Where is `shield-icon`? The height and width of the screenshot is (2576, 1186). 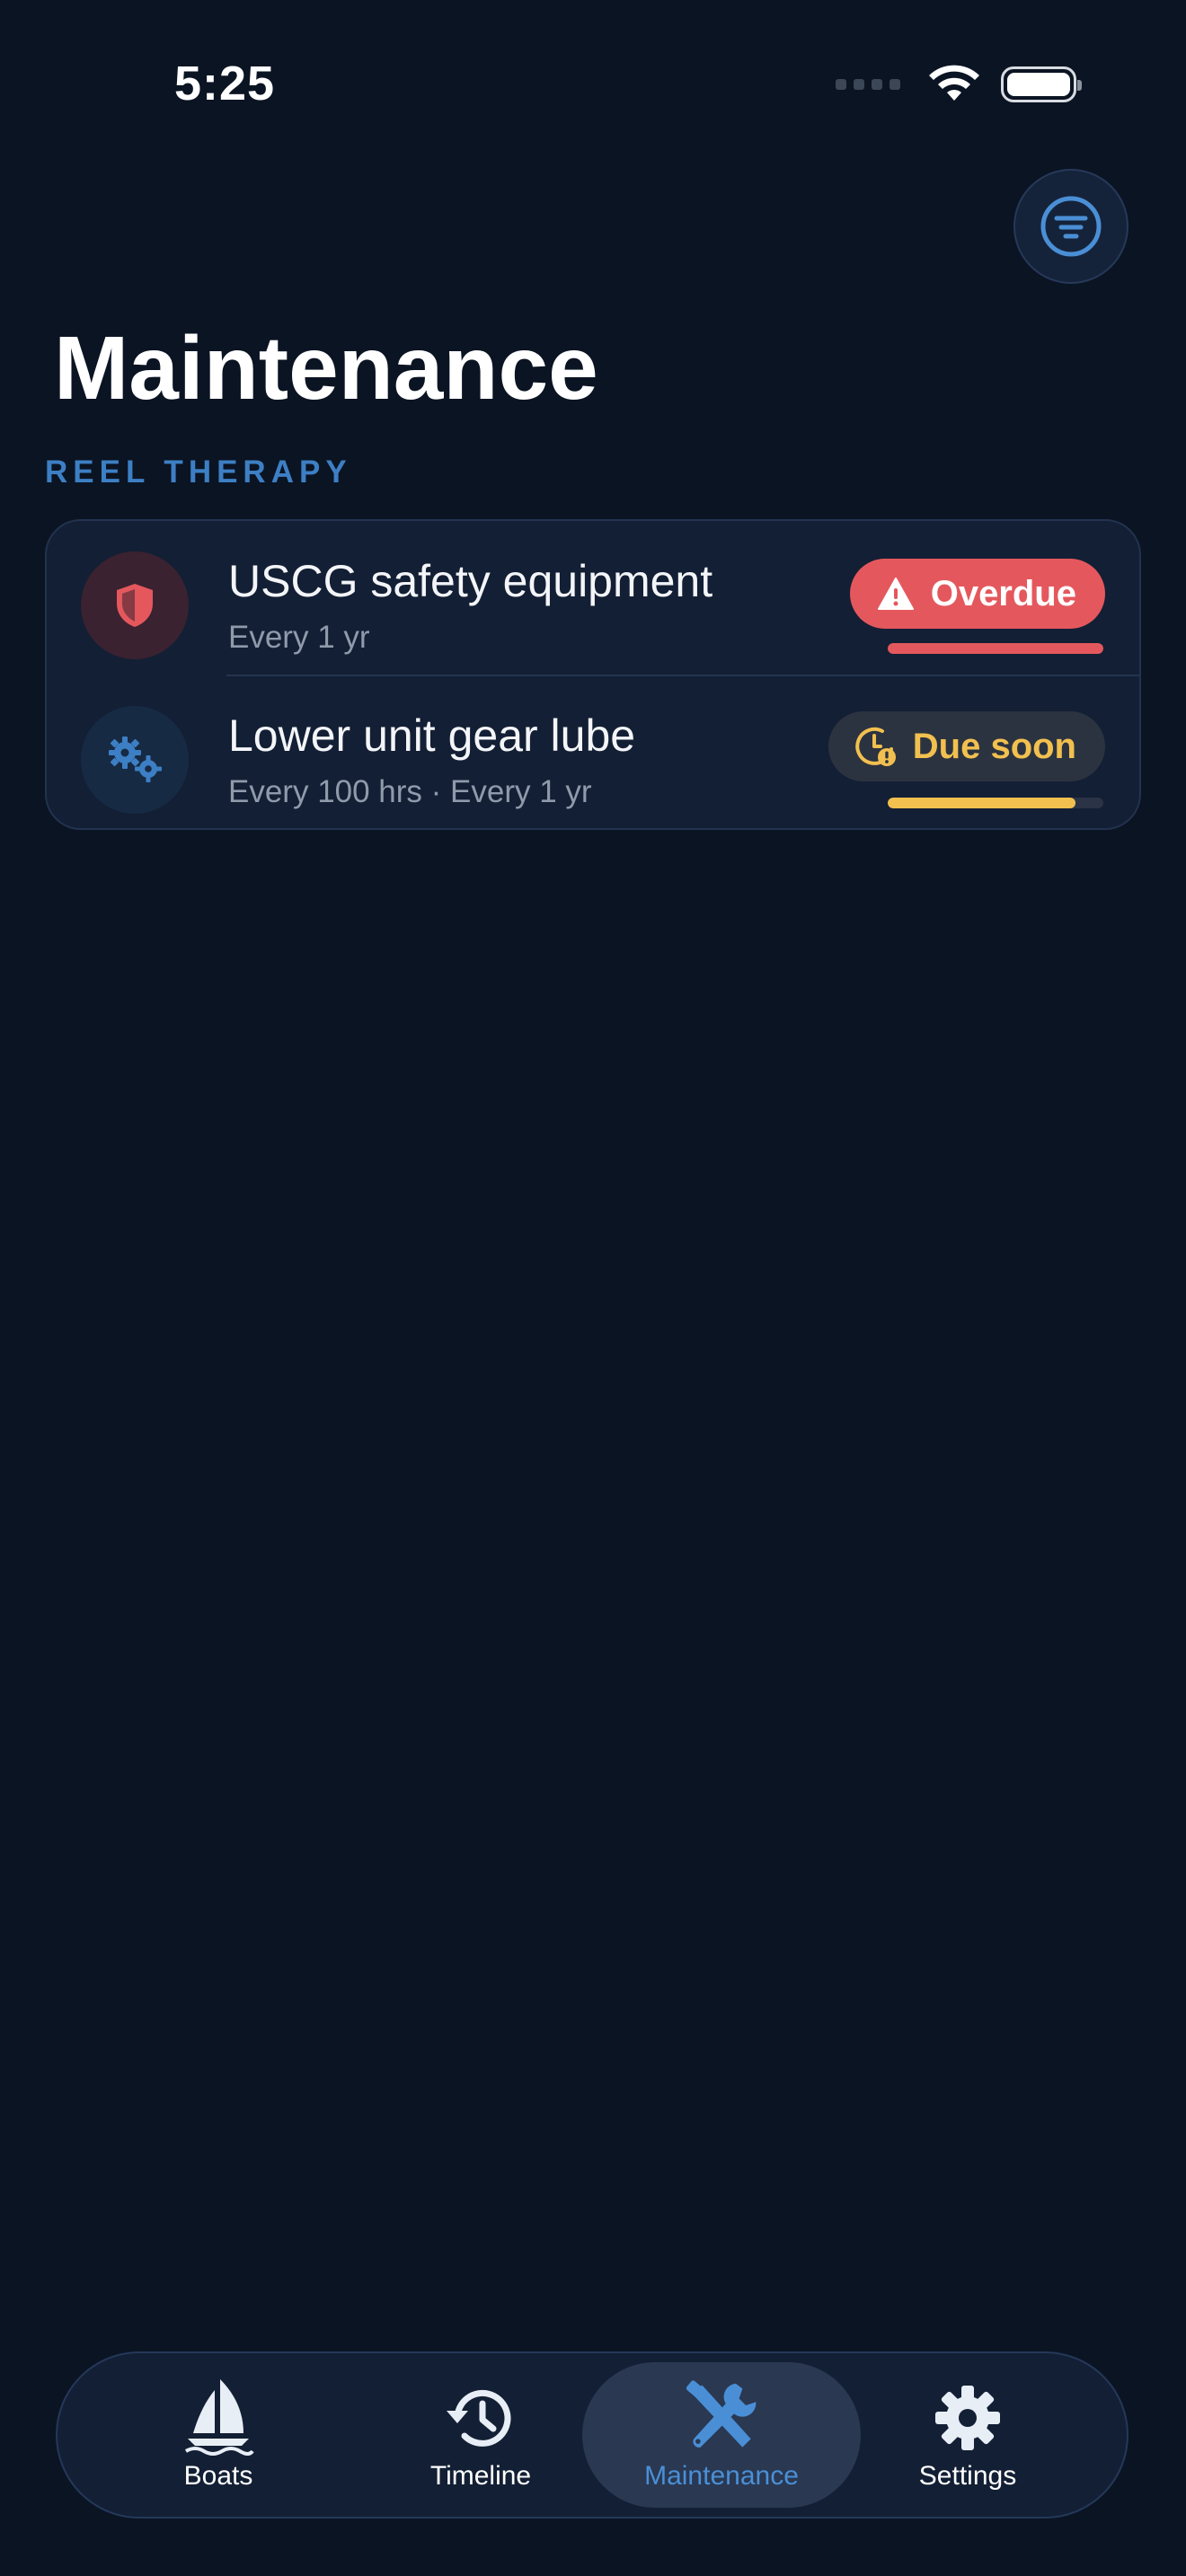
shield-icon is located at coordinates (135, 605).